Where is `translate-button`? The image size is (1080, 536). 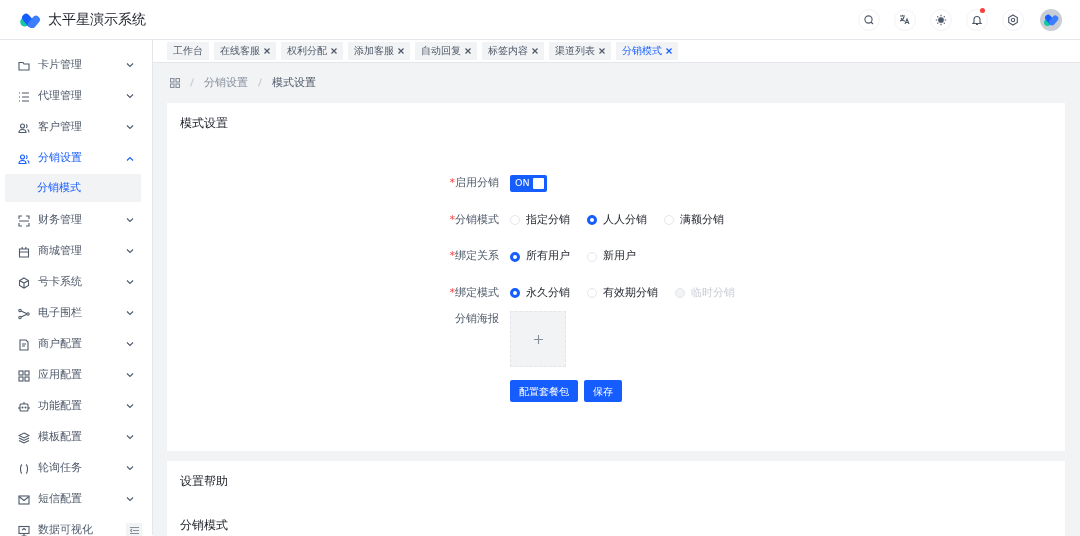 translate-button is located at coordinates (905, 19).